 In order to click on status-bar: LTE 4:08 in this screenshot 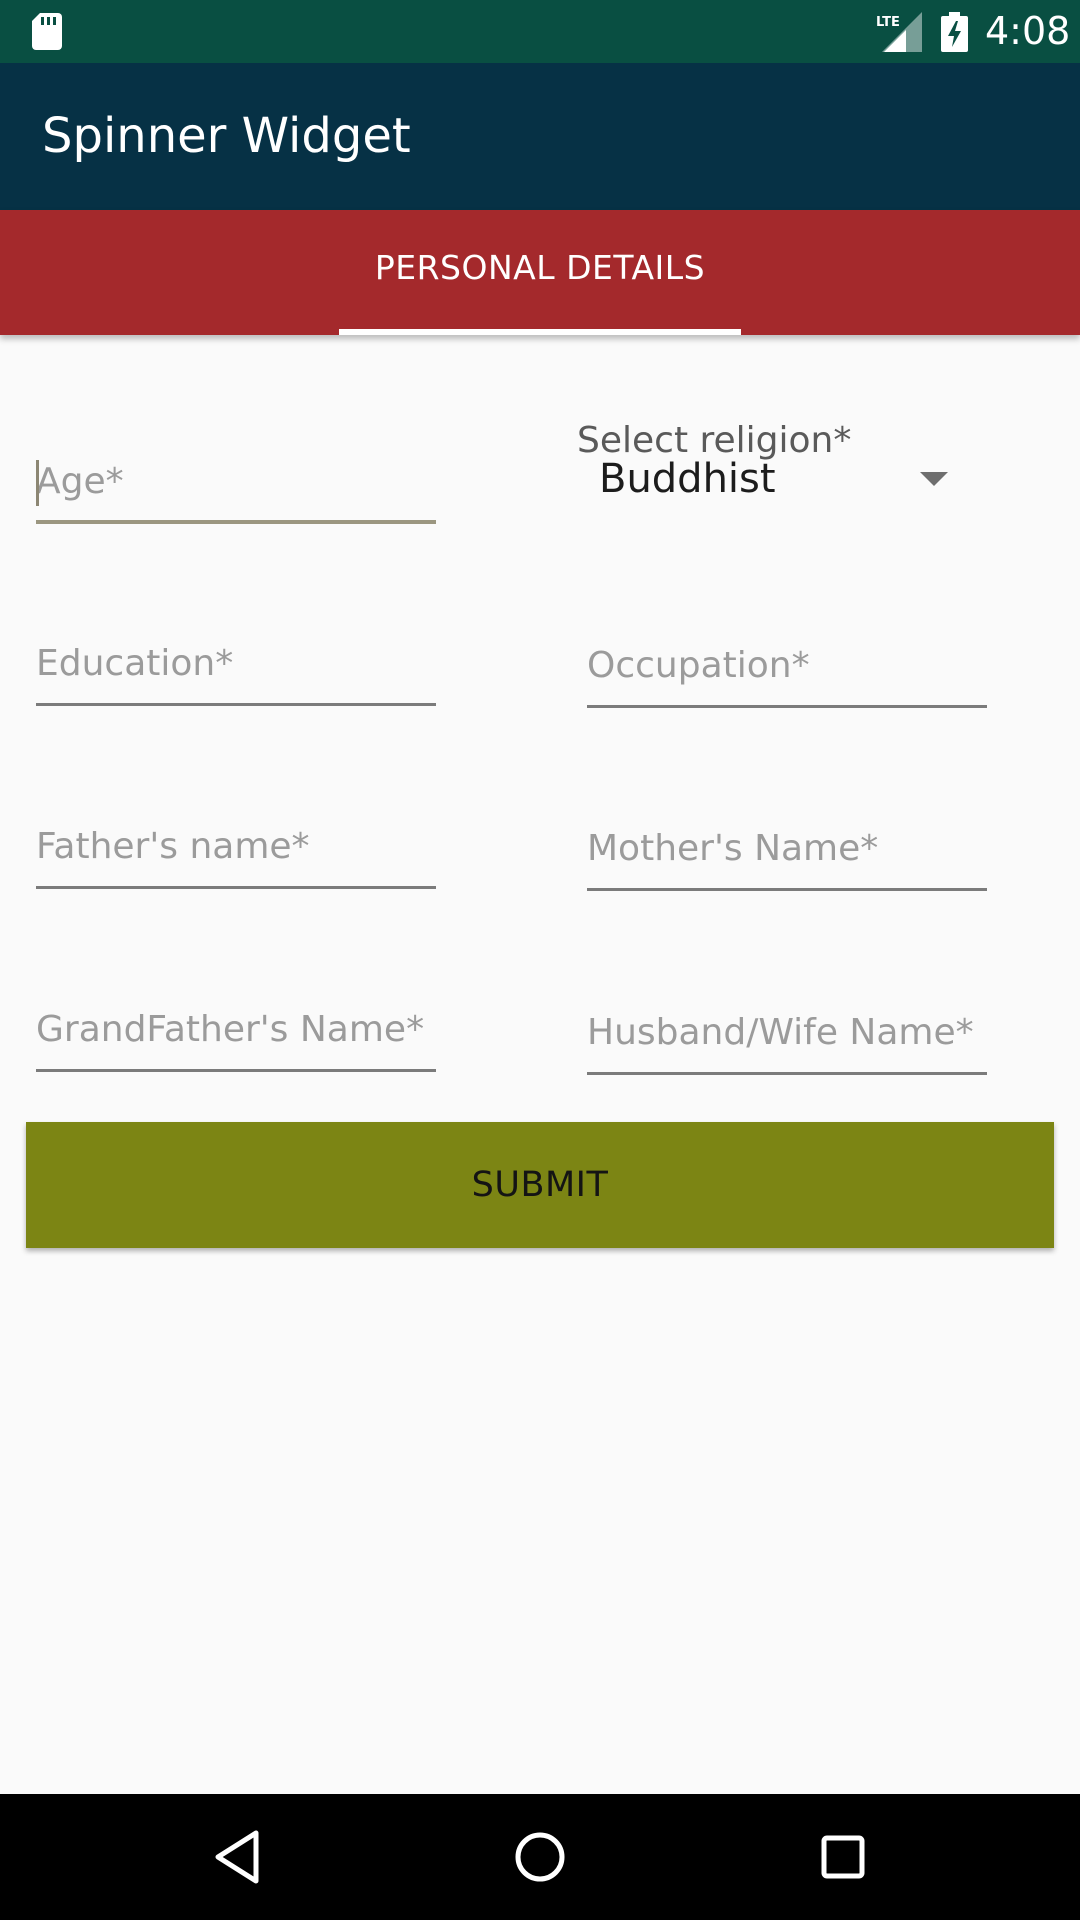, I will do `click(540, 31)`.